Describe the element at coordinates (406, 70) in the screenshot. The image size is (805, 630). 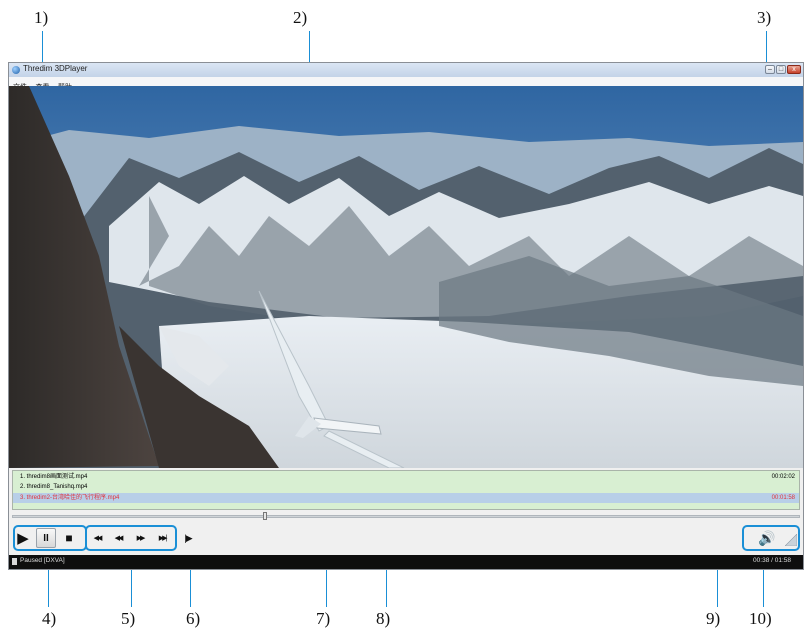
I see `title-bar: Thredim 3DPlayer – □ x` at that location.